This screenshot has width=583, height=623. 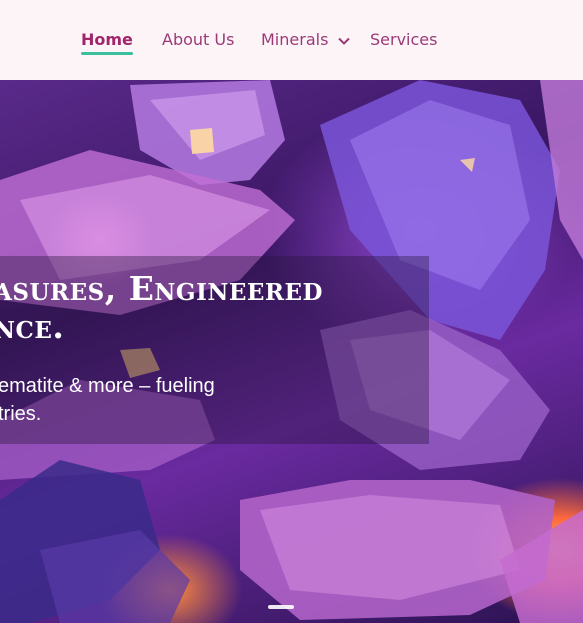 I want to click on hero-headline-line2: nce., so click(x=32, y=326).